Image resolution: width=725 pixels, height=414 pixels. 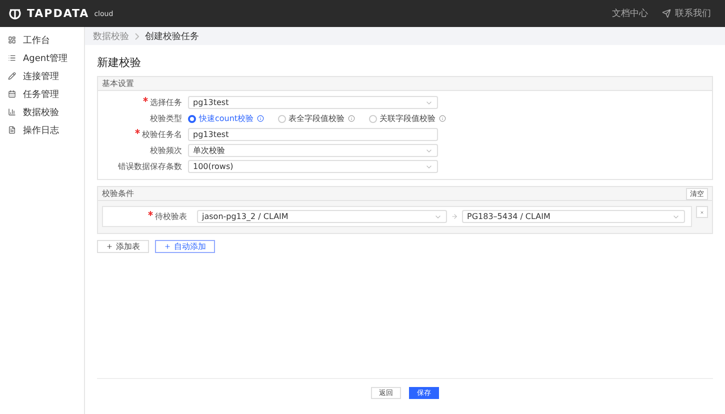 What do you see at coordinates (408, 118) in the screenshot?
I see `radio-label: 关联字段值校验` at bounding box center [408, 118].